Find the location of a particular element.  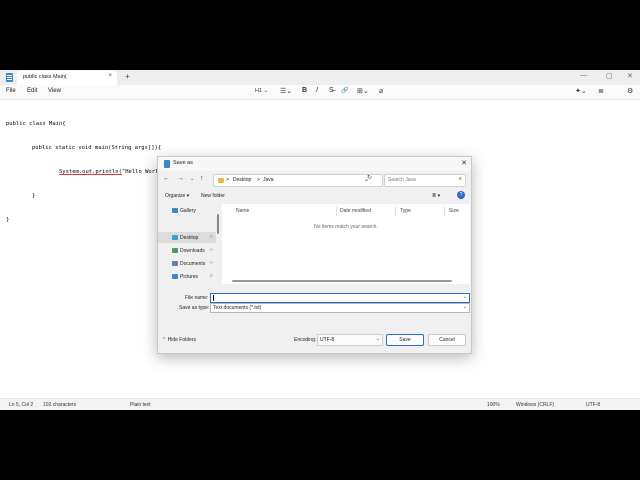

forward-arrow-icon: → is located at coordinates (180, 178).